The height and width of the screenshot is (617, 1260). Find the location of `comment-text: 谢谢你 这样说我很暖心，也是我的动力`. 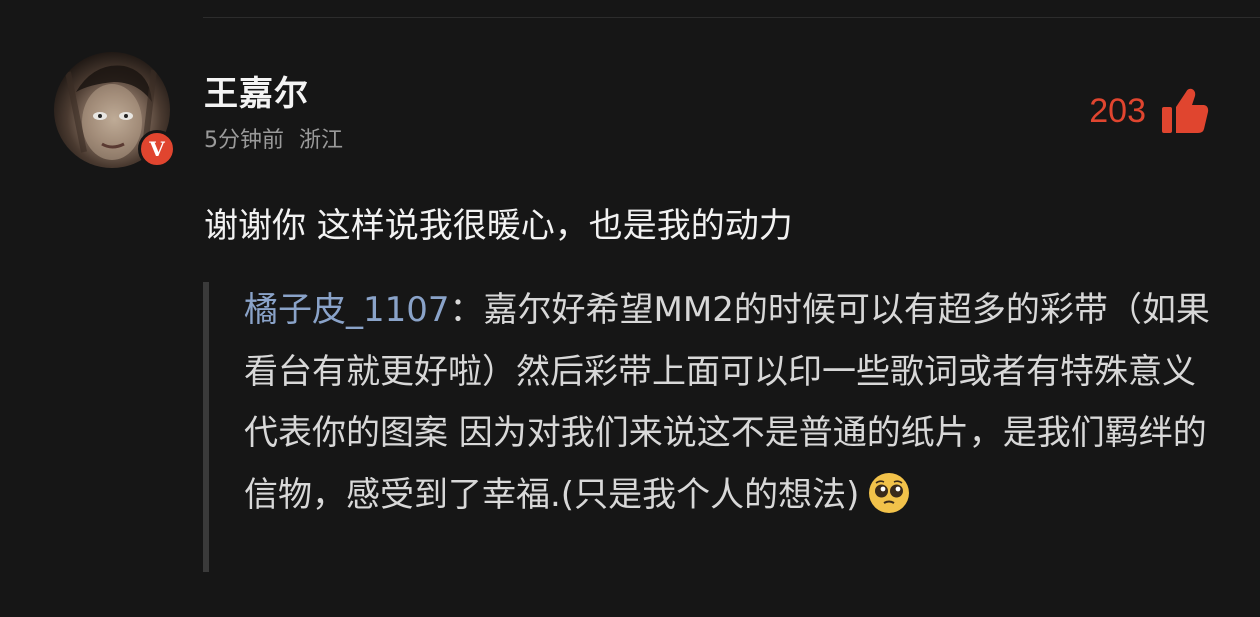

comment-text: 谢谢你 这样说我很暖心，也是我的动力 is located at coordinates (498, 226).